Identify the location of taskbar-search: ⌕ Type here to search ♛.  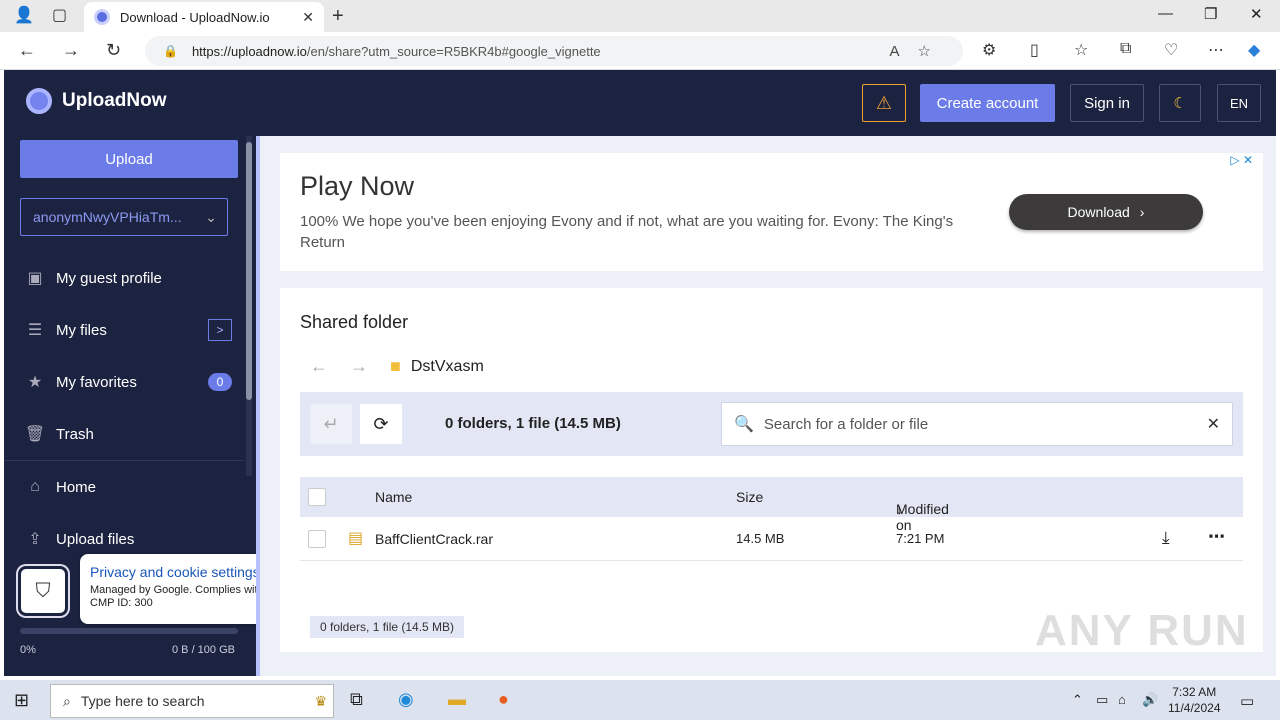
(192, 701).